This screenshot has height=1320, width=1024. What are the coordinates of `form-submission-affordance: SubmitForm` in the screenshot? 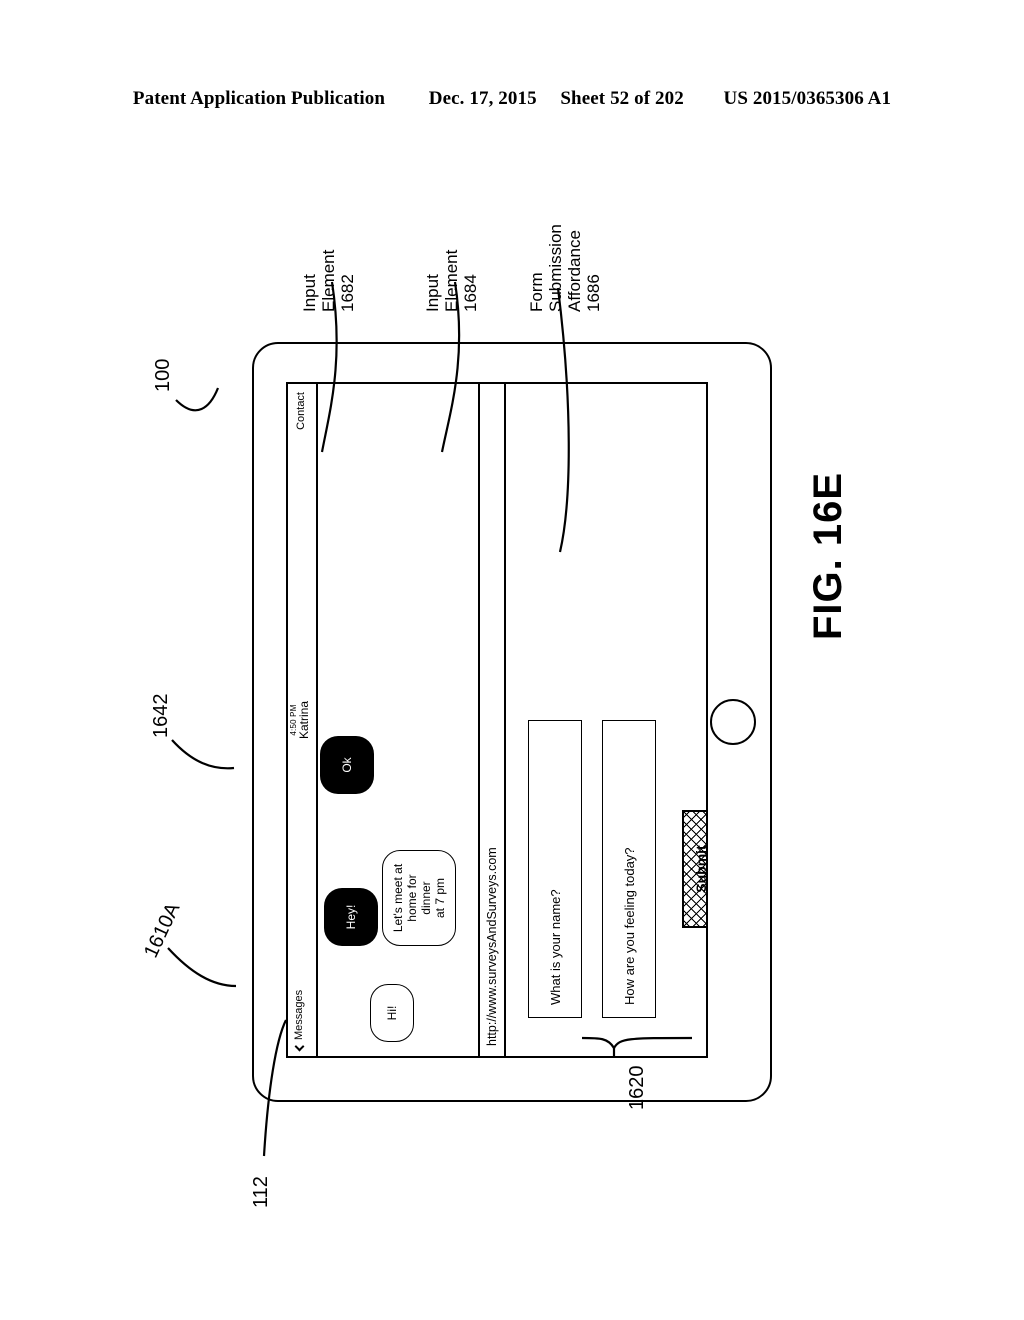 It's located at (695, 869).